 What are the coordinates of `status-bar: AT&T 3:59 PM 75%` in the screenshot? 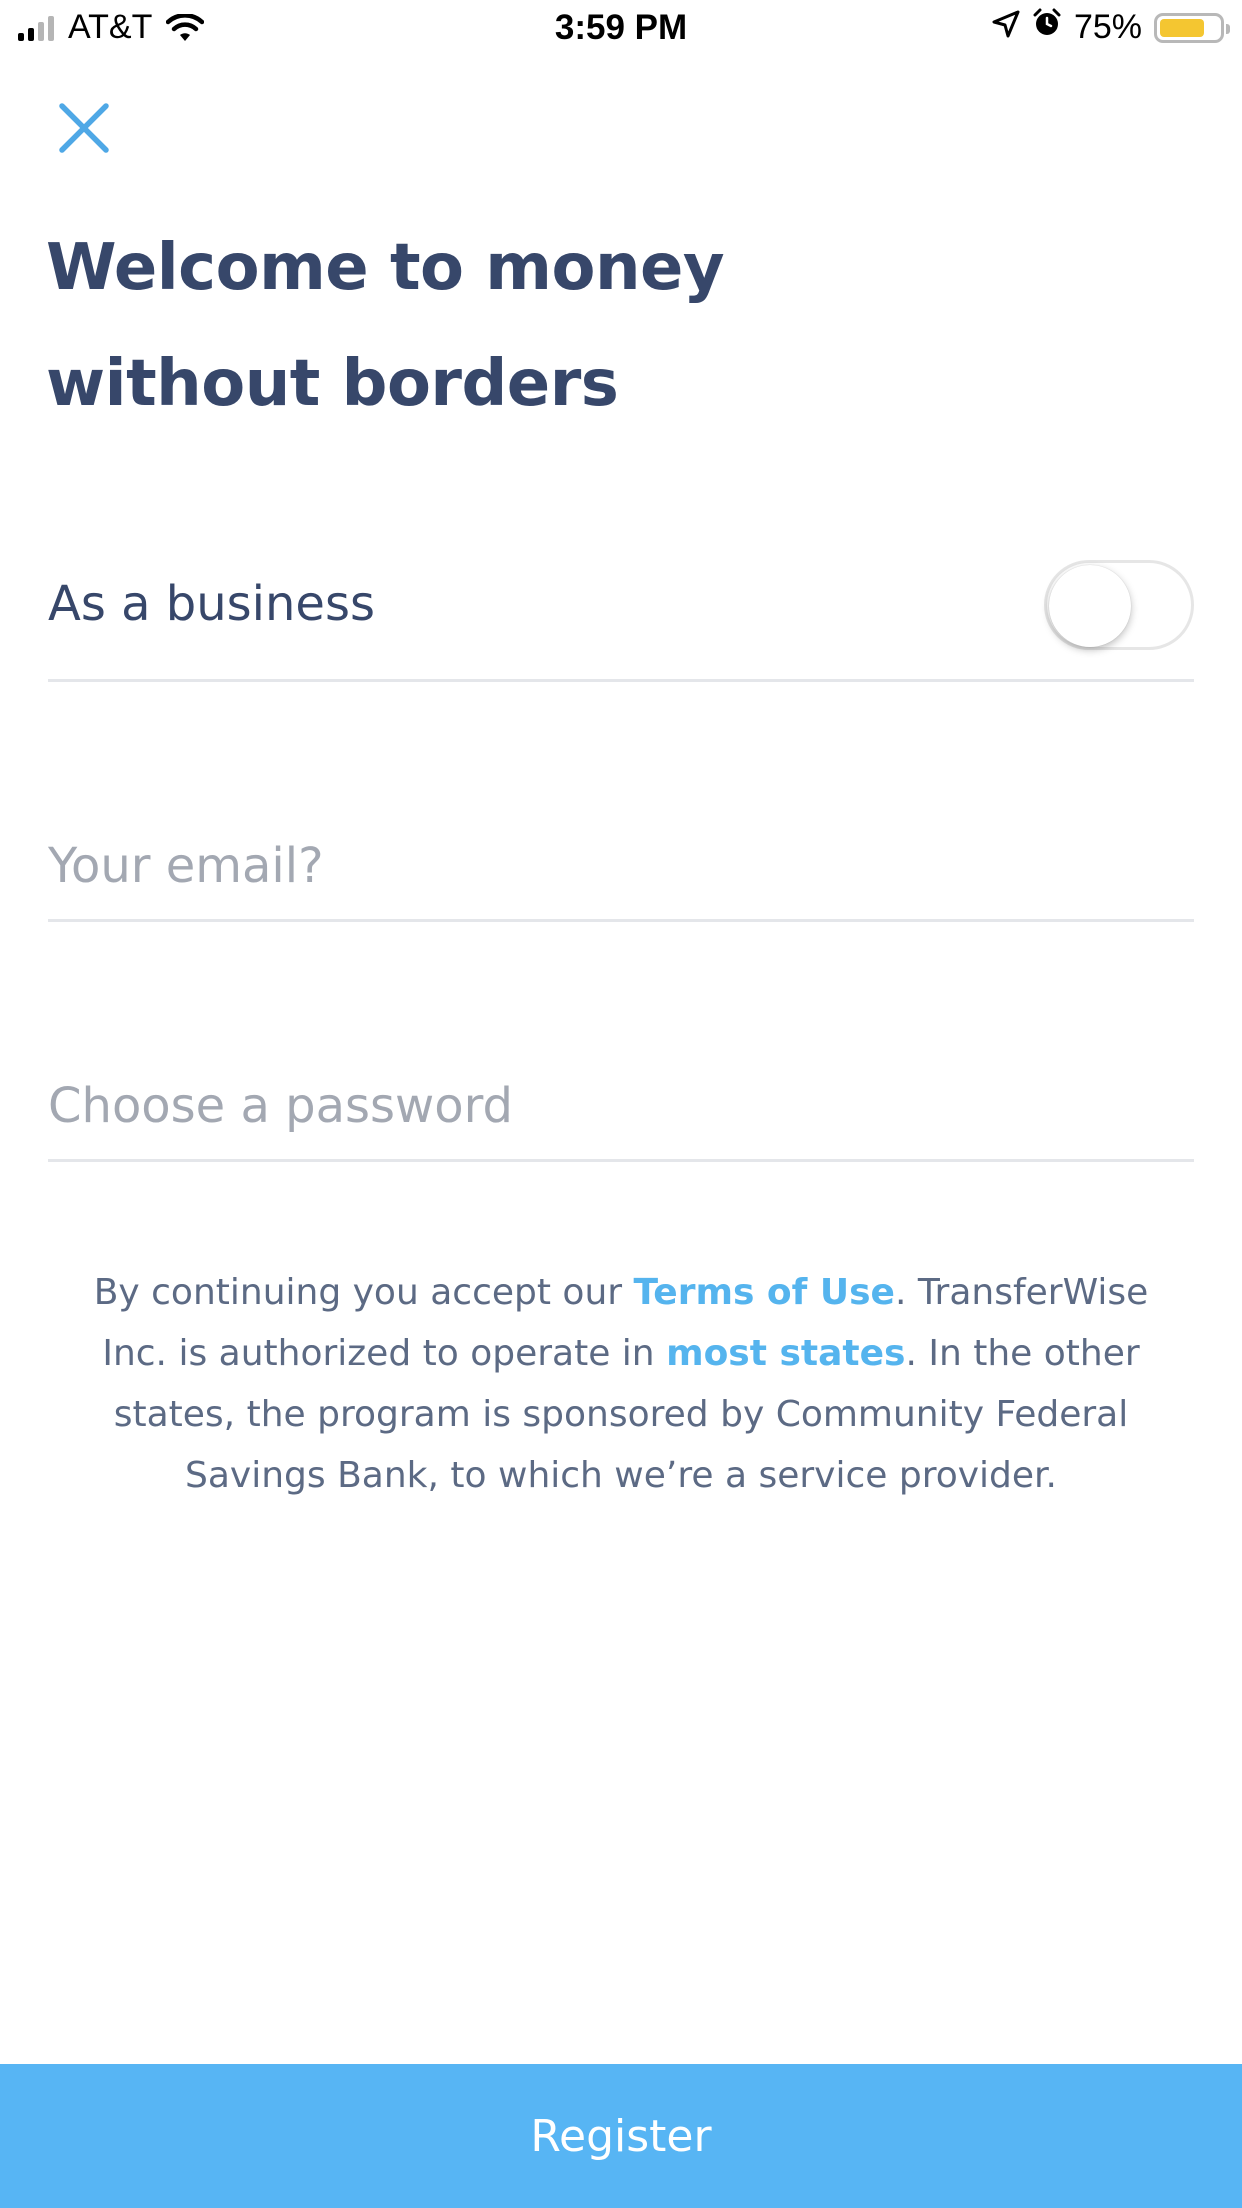 It's located at (621, 31).